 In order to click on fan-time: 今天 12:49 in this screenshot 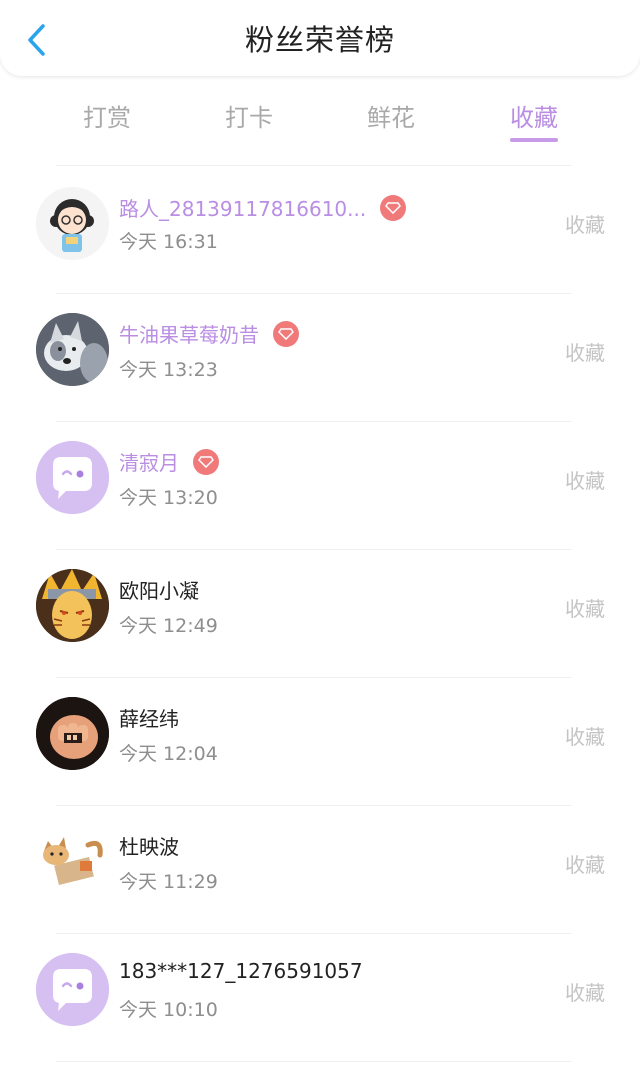, I will do `click(168, 626)`.